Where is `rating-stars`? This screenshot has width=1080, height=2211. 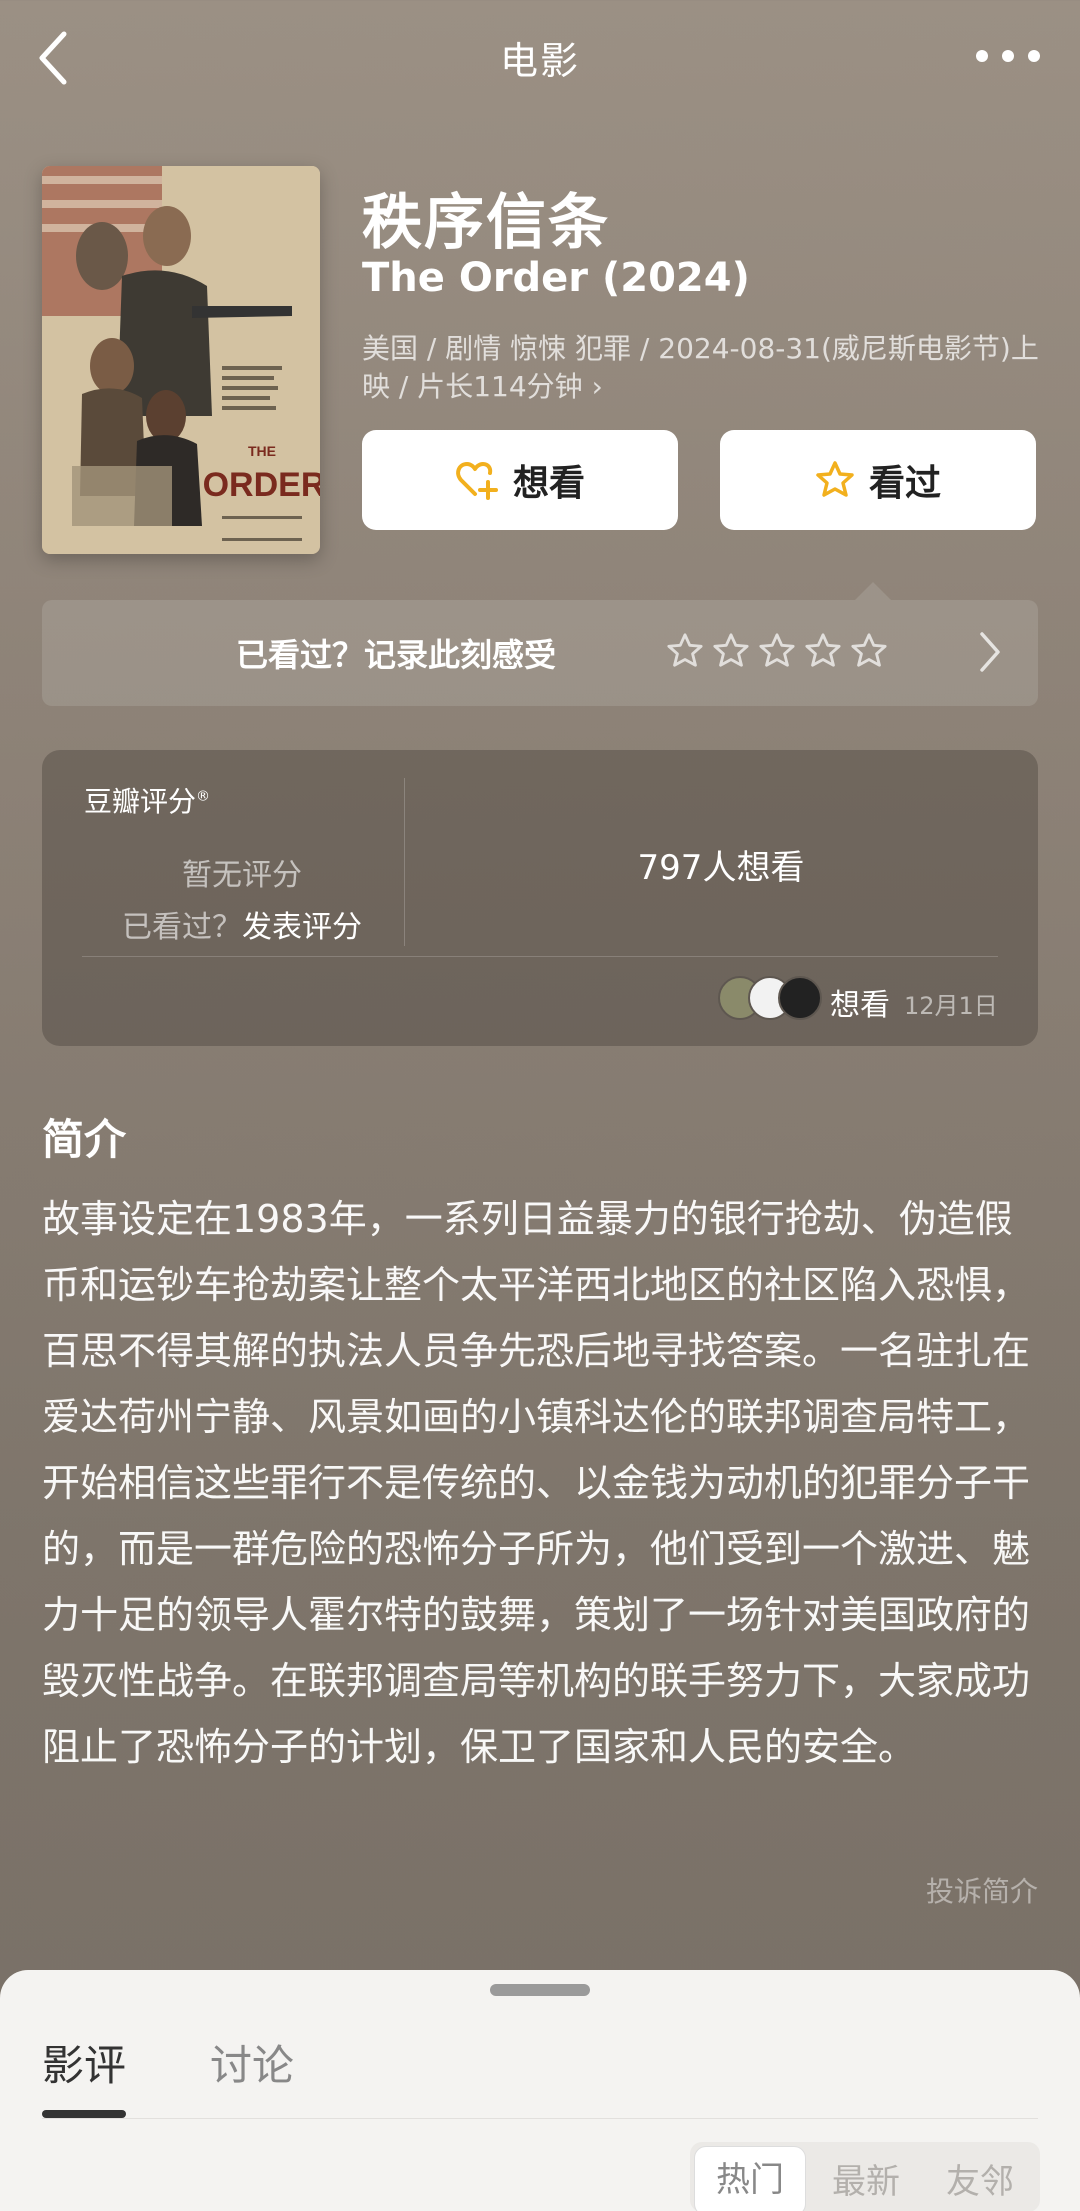 rating-stars is located at coordinates (777, 651).